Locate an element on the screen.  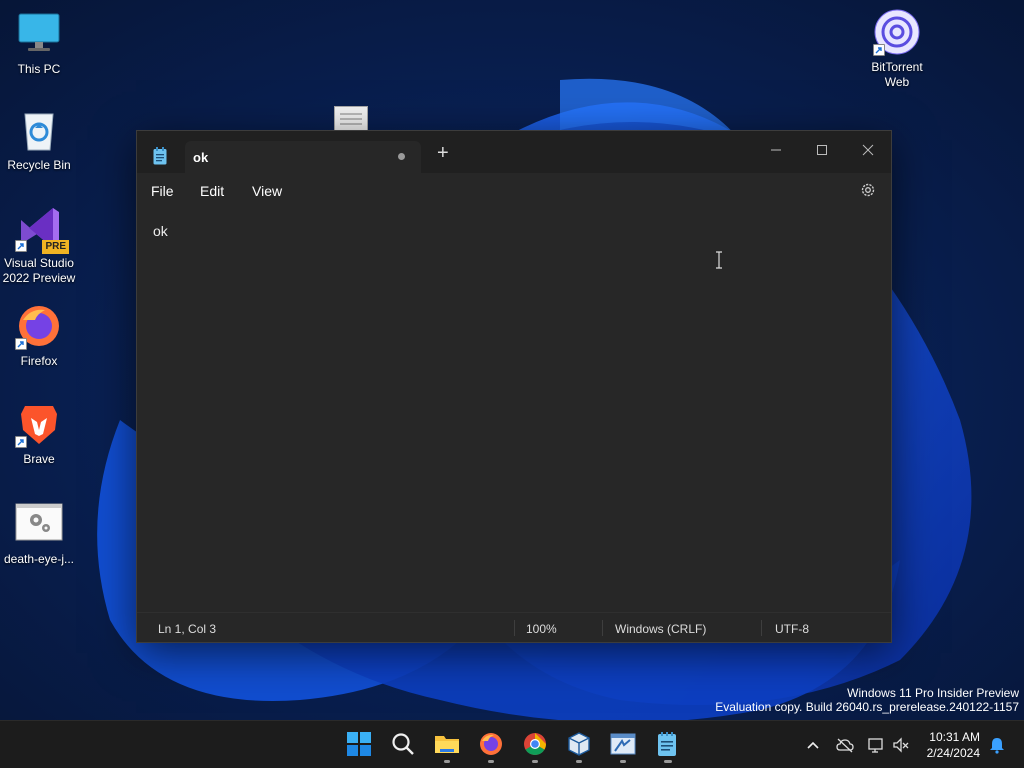
chrome-taskbar-button is located at coordinates (535, 744).